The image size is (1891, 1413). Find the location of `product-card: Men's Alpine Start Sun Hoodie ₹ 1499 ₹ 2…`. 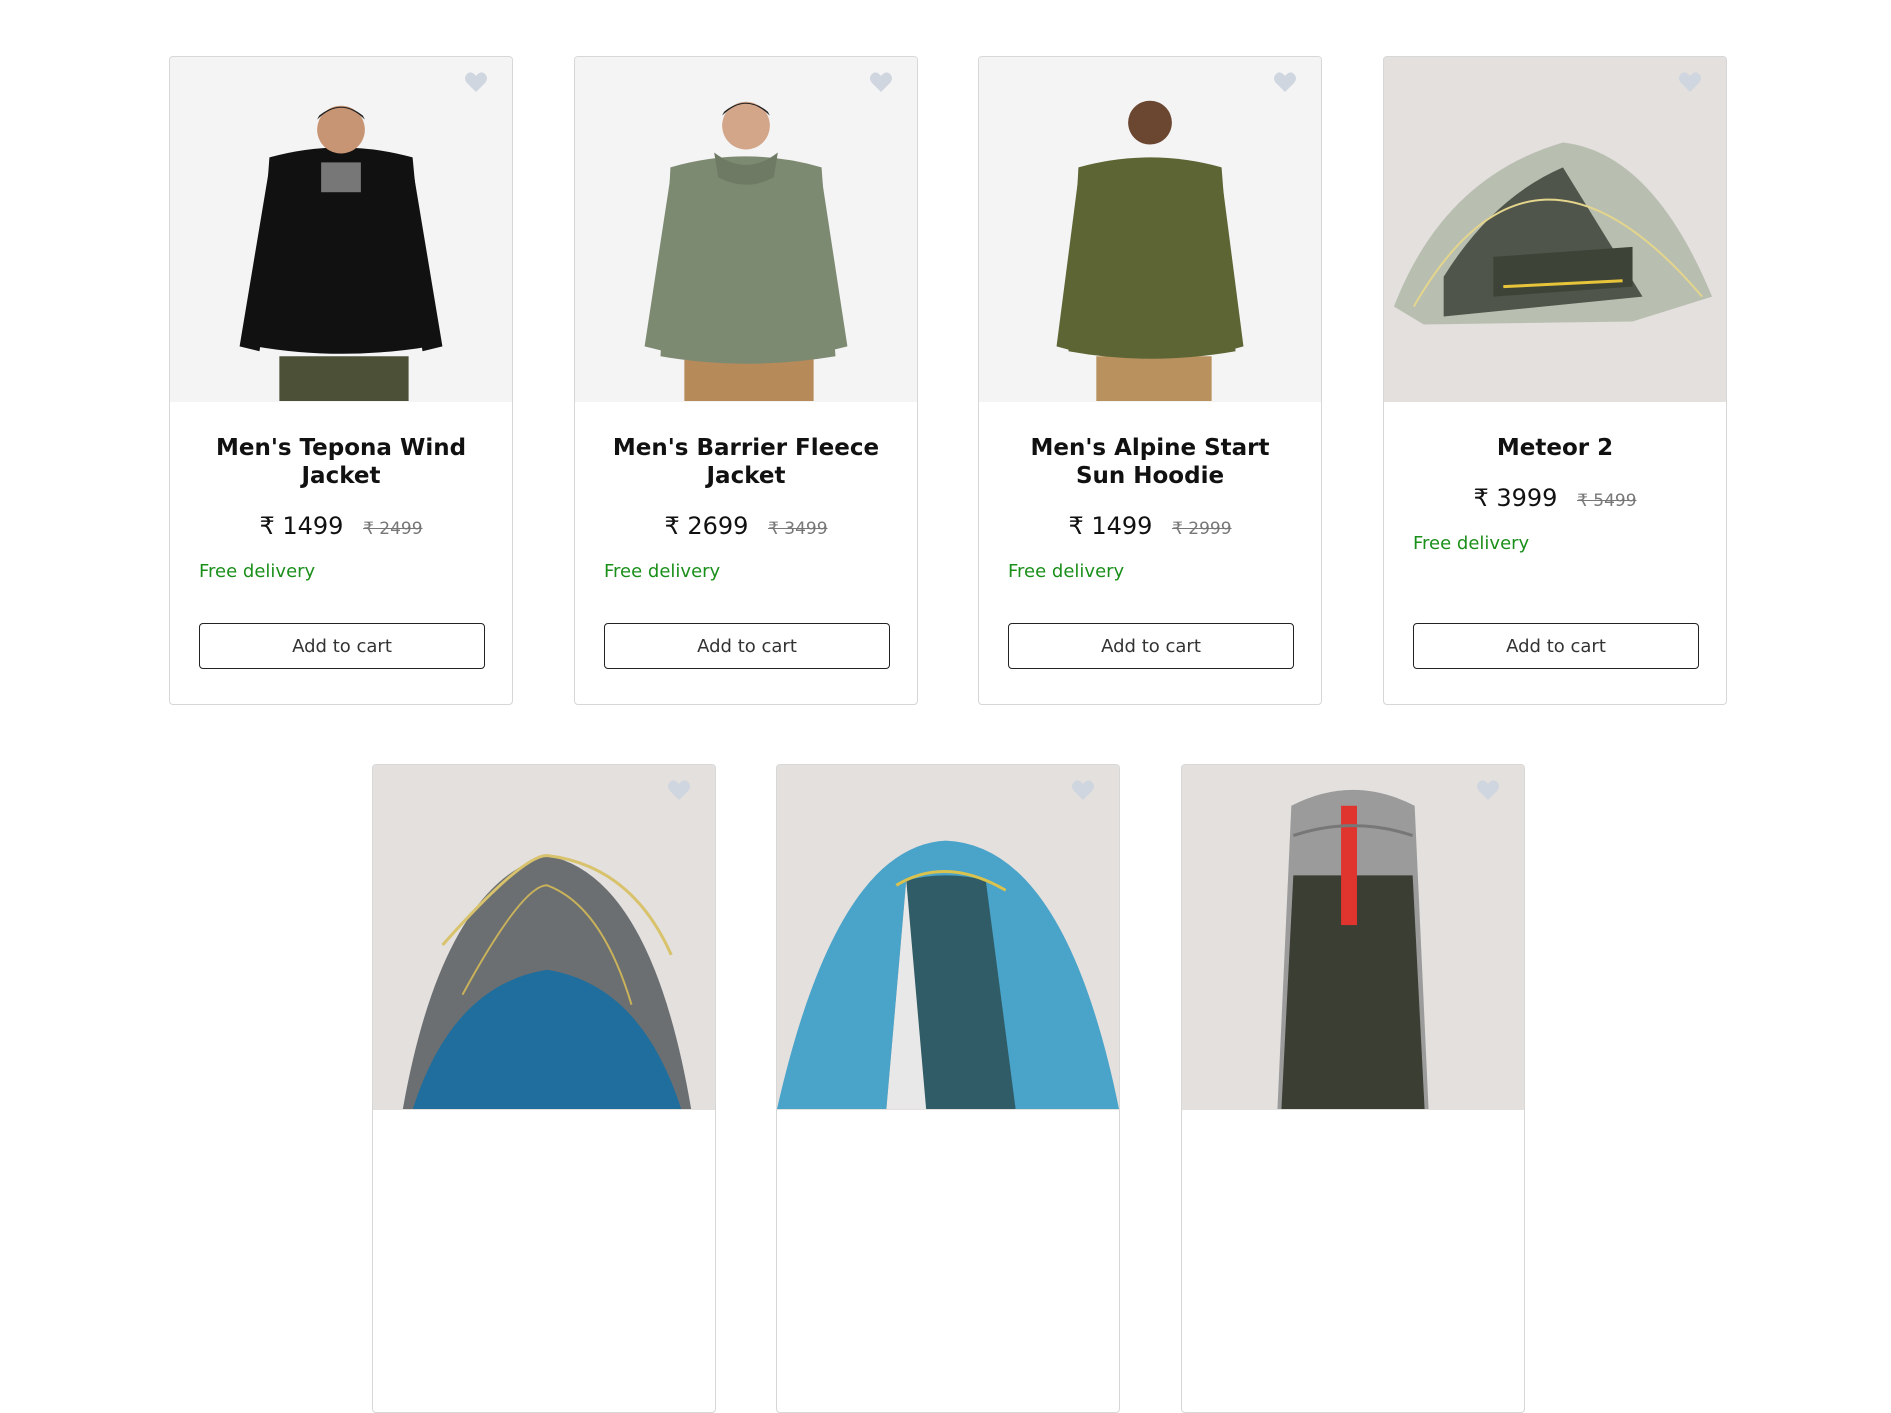

product-card: Men's Alpine Start Sun Hoodie ₹ 1499 ₹ 2… is located at coordinates (1150, 380).